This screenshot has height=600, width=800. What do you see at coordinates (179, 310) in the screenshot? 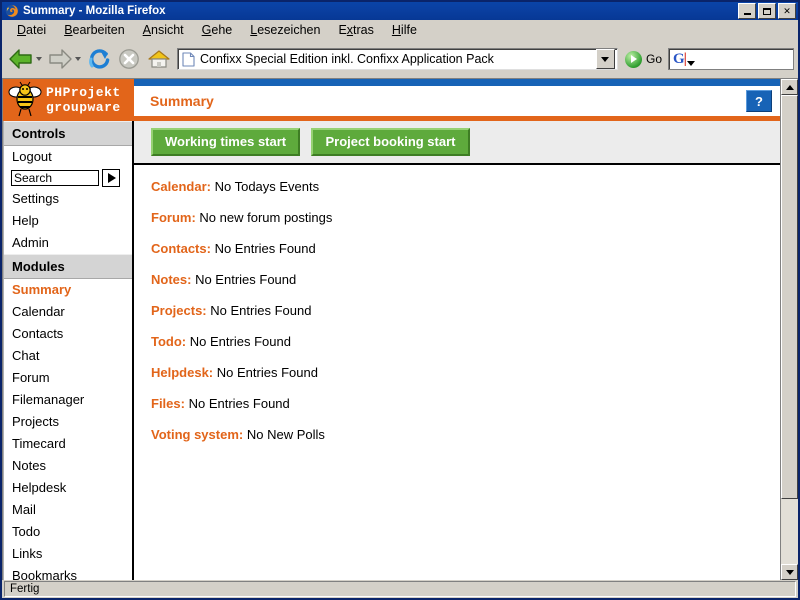
I see `summary-label: Projects:` at bounding box center [179, 310].